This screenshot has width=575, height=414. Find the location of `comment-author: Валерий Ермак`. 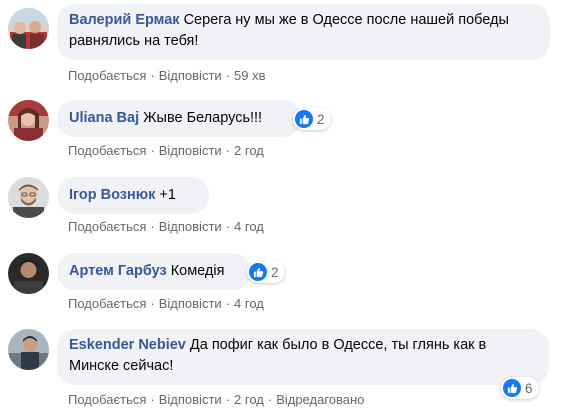

comment-author: Валерий Ермак is located at coordinates (124, 20).